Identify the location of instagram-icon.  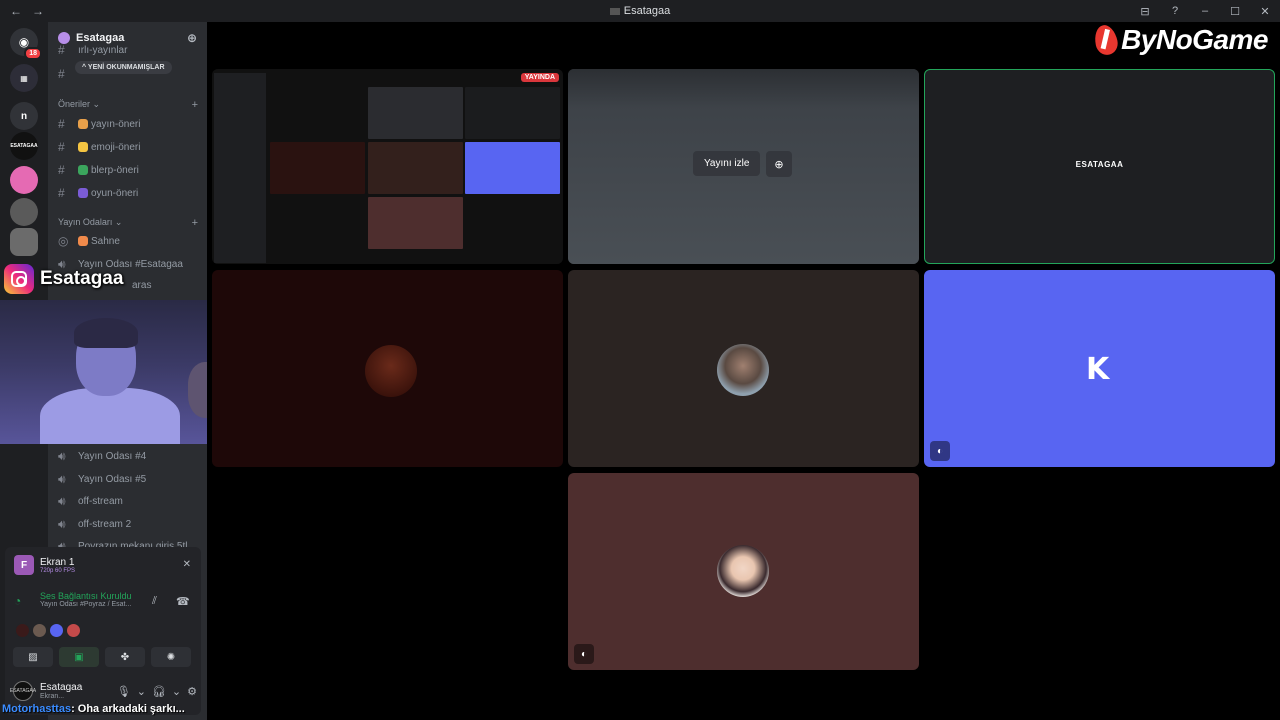
(19, 279).